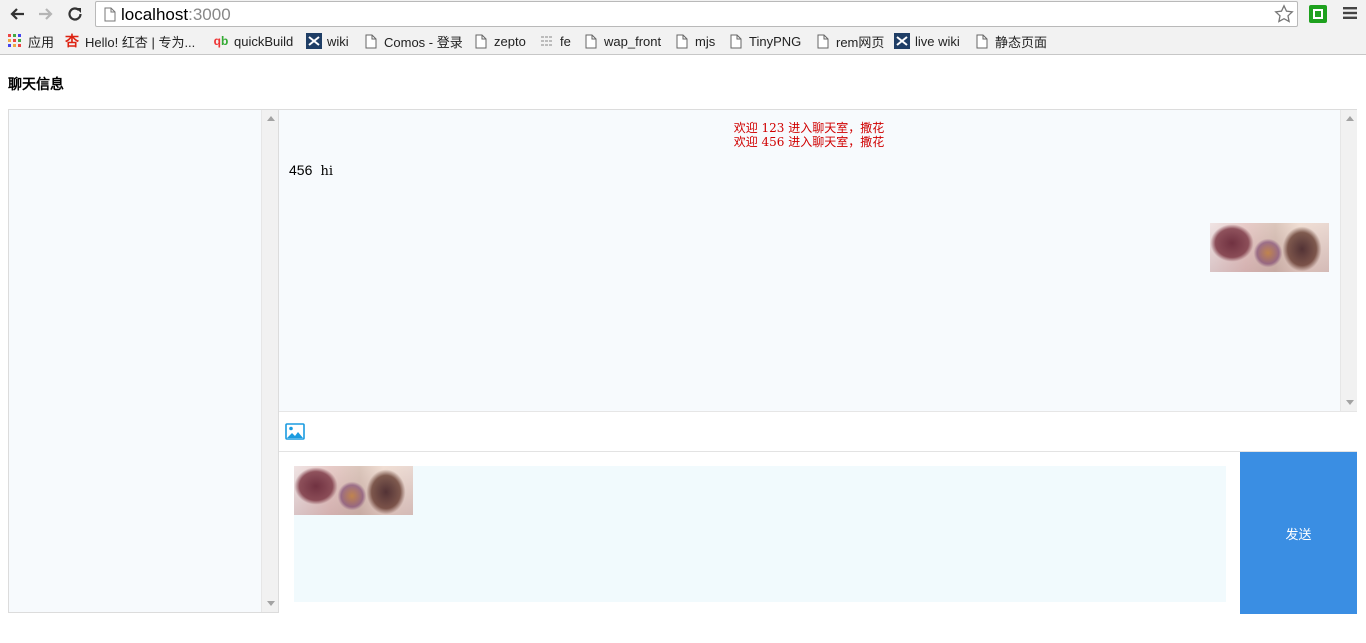  I want to click on bookmark-mjs: mjs, so click(694, 41).